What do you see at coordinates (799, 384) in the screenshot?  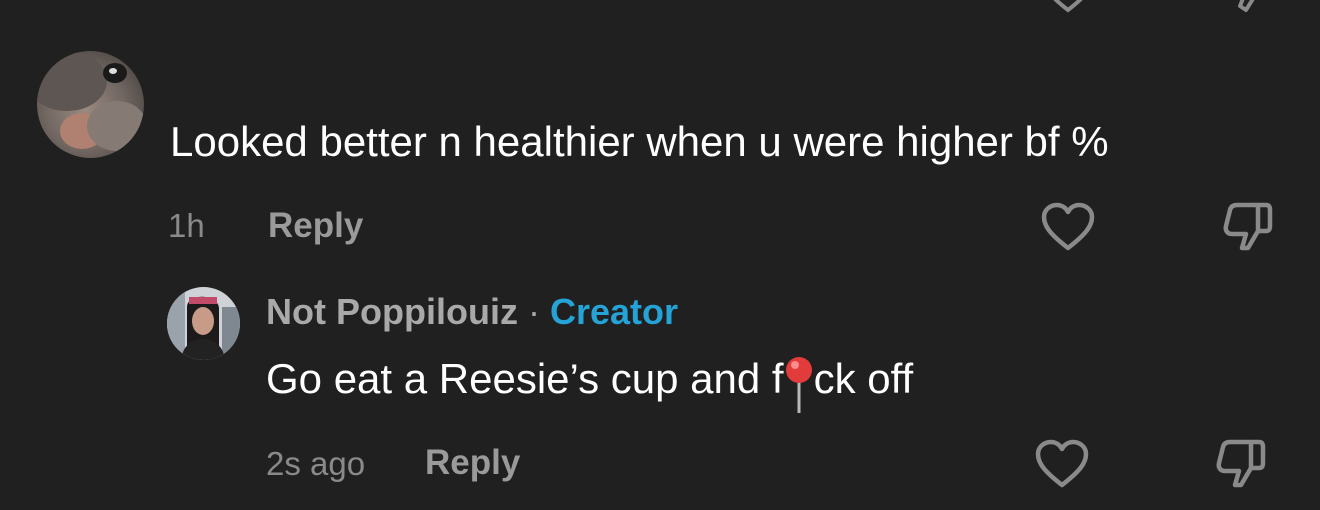 I see `pushpin-icon` at bounding box center [799, 384].